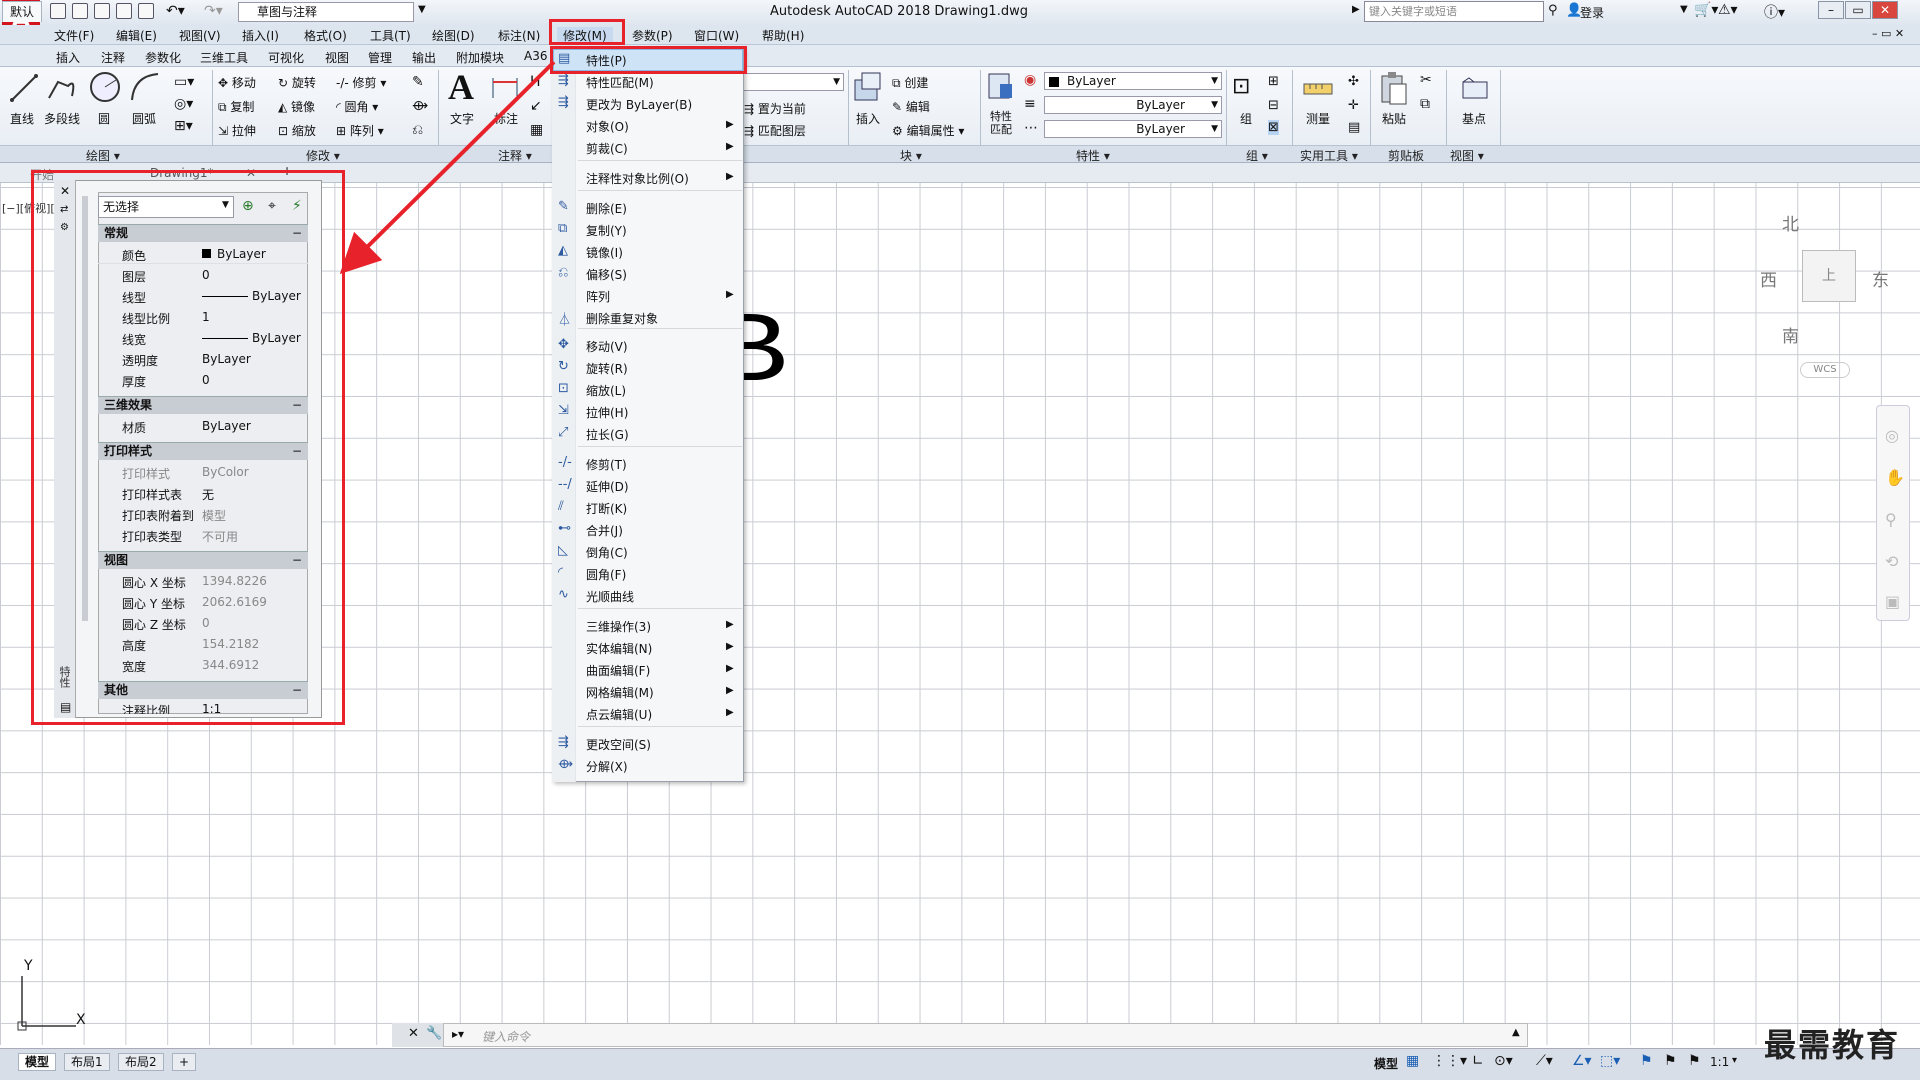  What do you see at coordinates (775, 108) in the screenshot?
I see `set-current-layer: ⇶ 置为当前` at bounding box center [775, 108].